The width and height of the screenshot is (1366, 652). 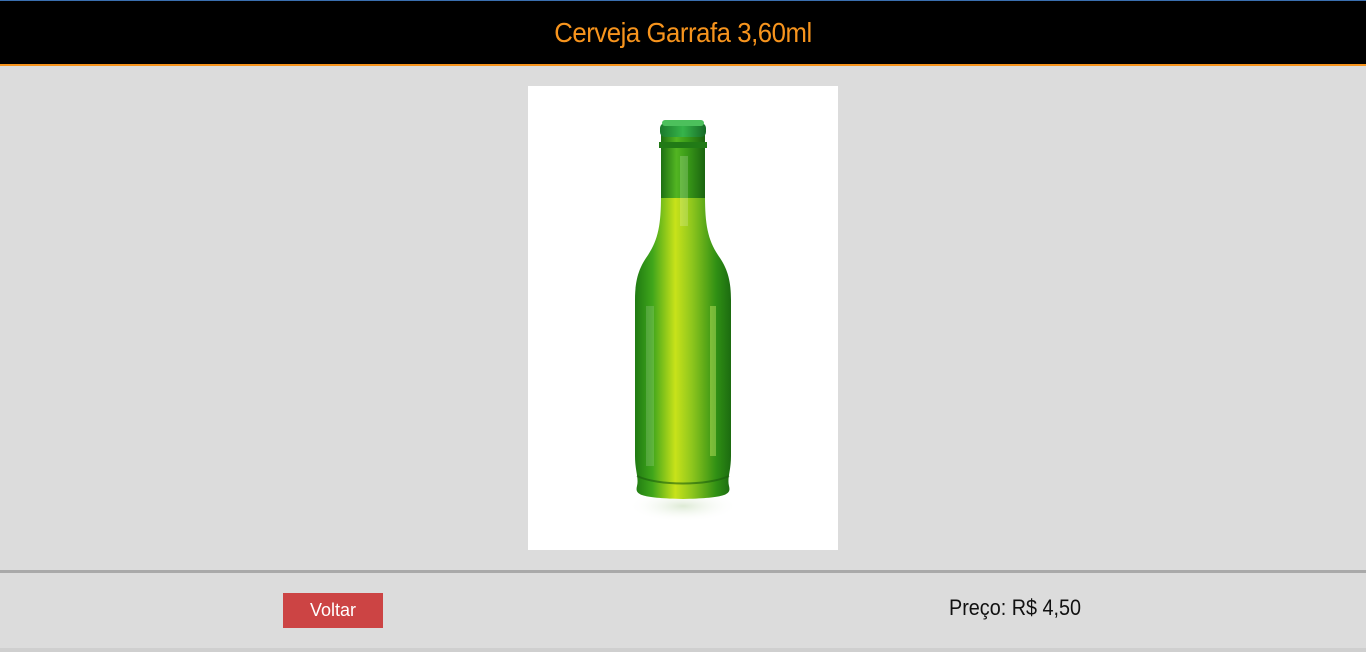 I want to click on page-title: Cerveja Garrafa 3,60ml, so click(x=683, y=32).